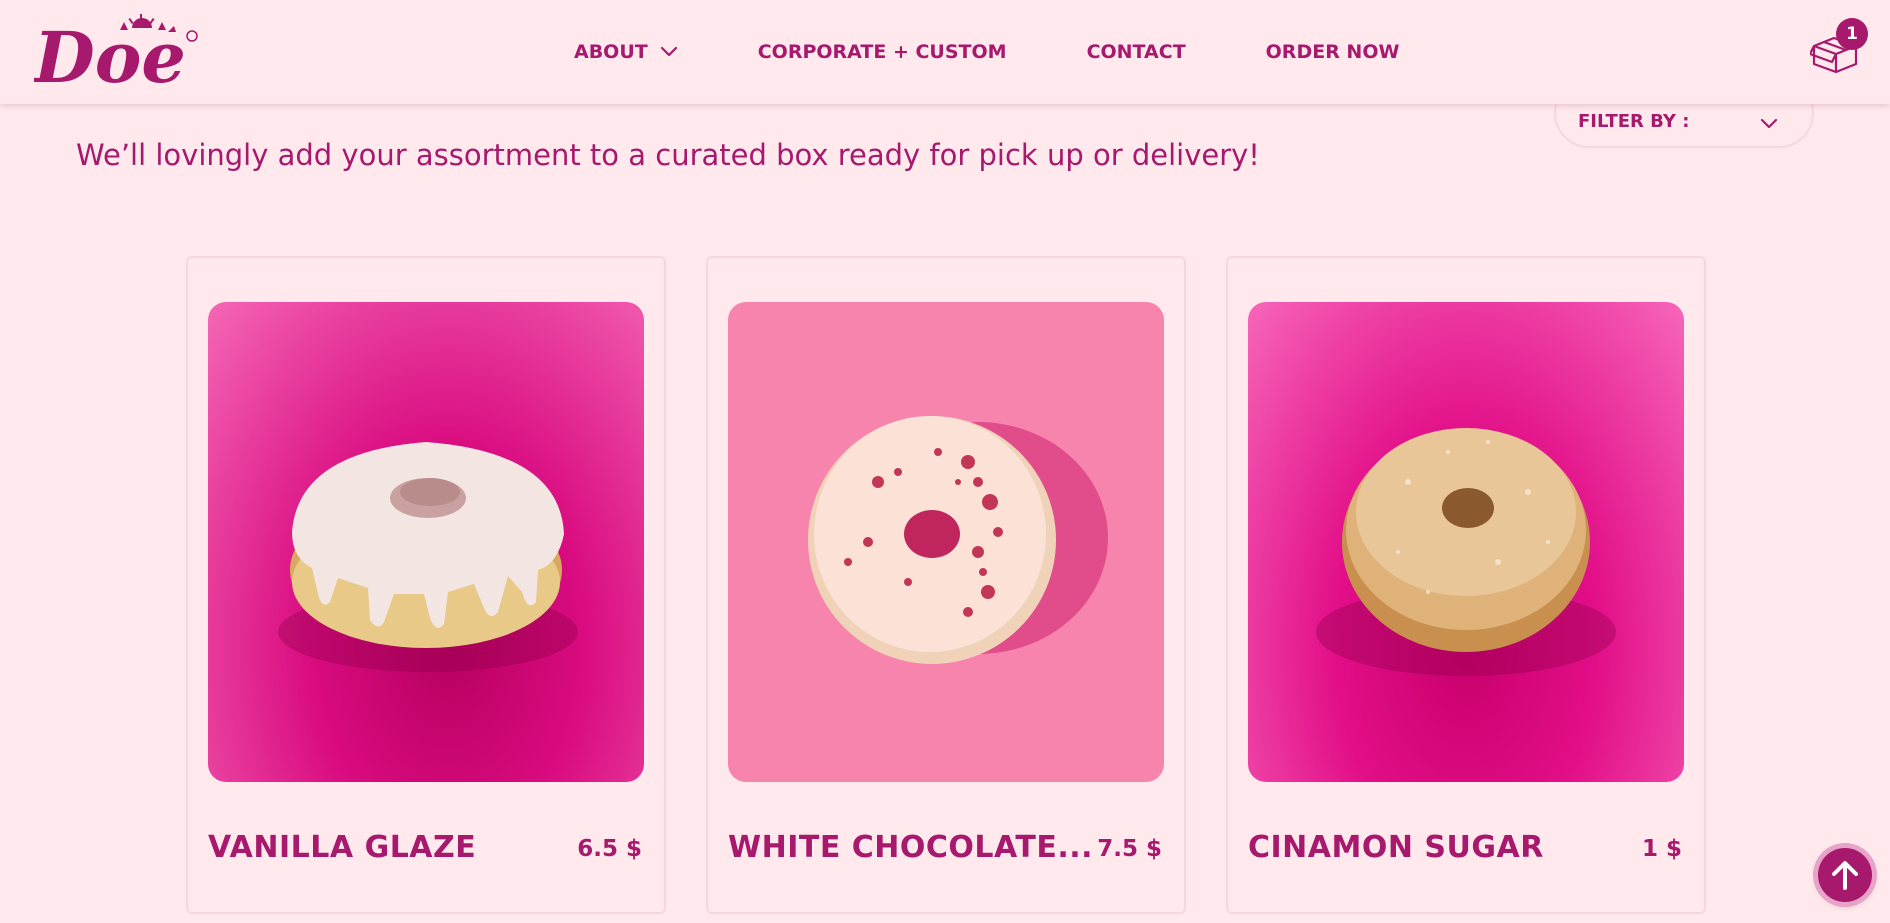  Describe the element at coordinates (1129, 849) in the screenshot. I see `product-price: 7.5 $` at that location.